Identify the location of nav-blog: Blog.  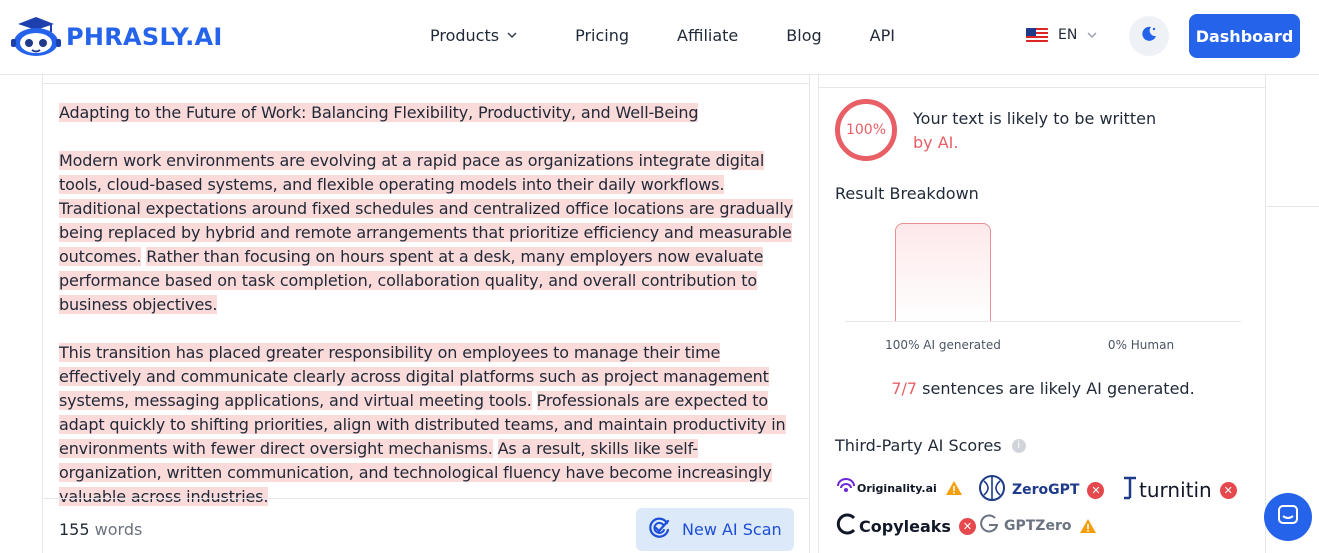
(803, 35).